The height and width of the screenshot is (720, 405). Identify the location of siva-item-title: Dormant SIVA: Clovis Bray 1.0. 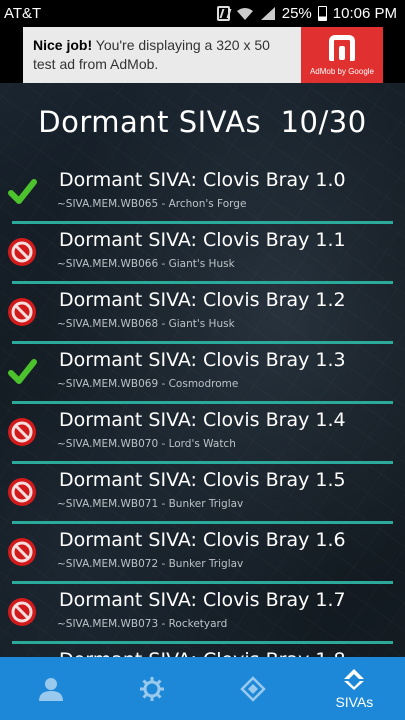
(202, 180).